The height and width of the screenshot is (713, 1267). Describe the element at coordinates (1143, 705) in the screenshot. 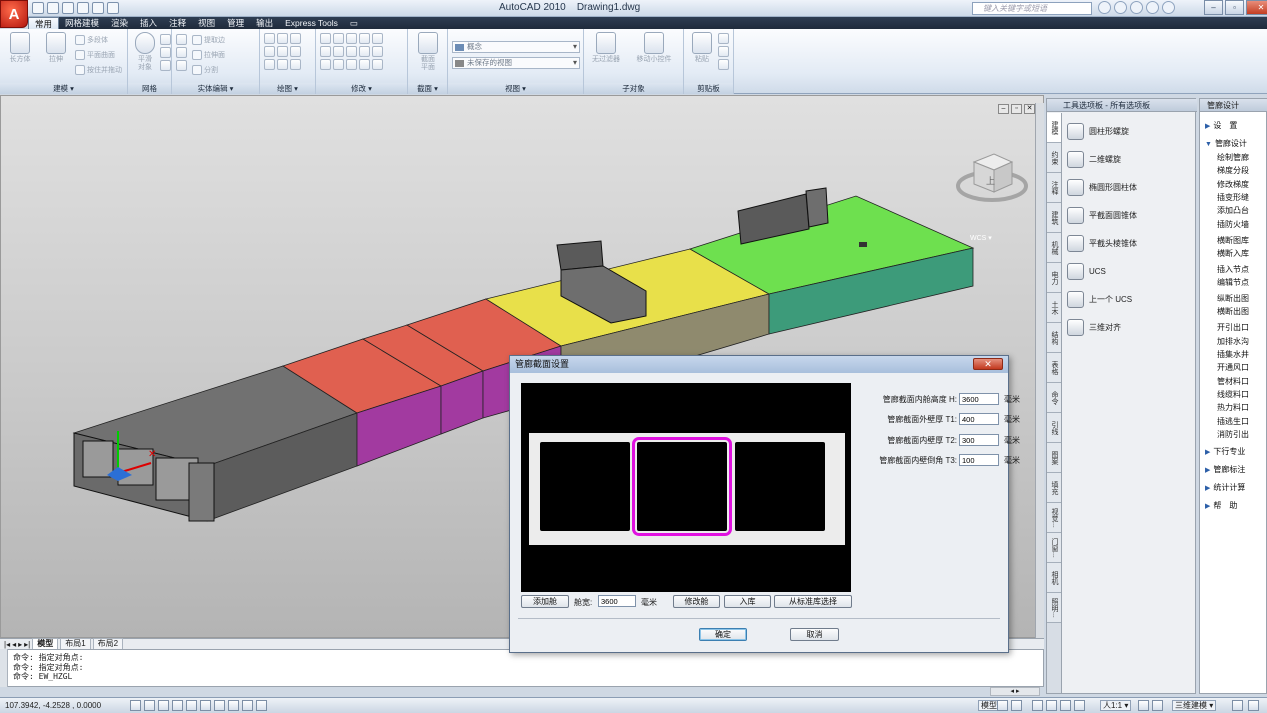

I see `annotation-visibility-icon` at that location.